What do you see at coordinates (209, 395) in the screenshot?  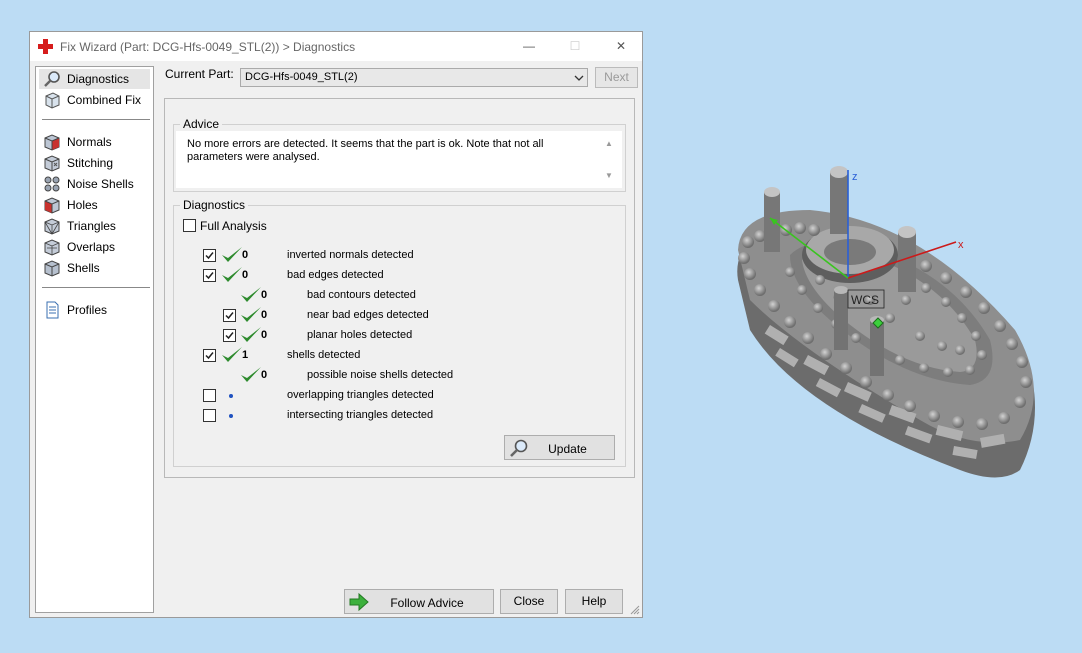 I see `overlapping-triangles-checkbox` at bounding box center [209, 395].